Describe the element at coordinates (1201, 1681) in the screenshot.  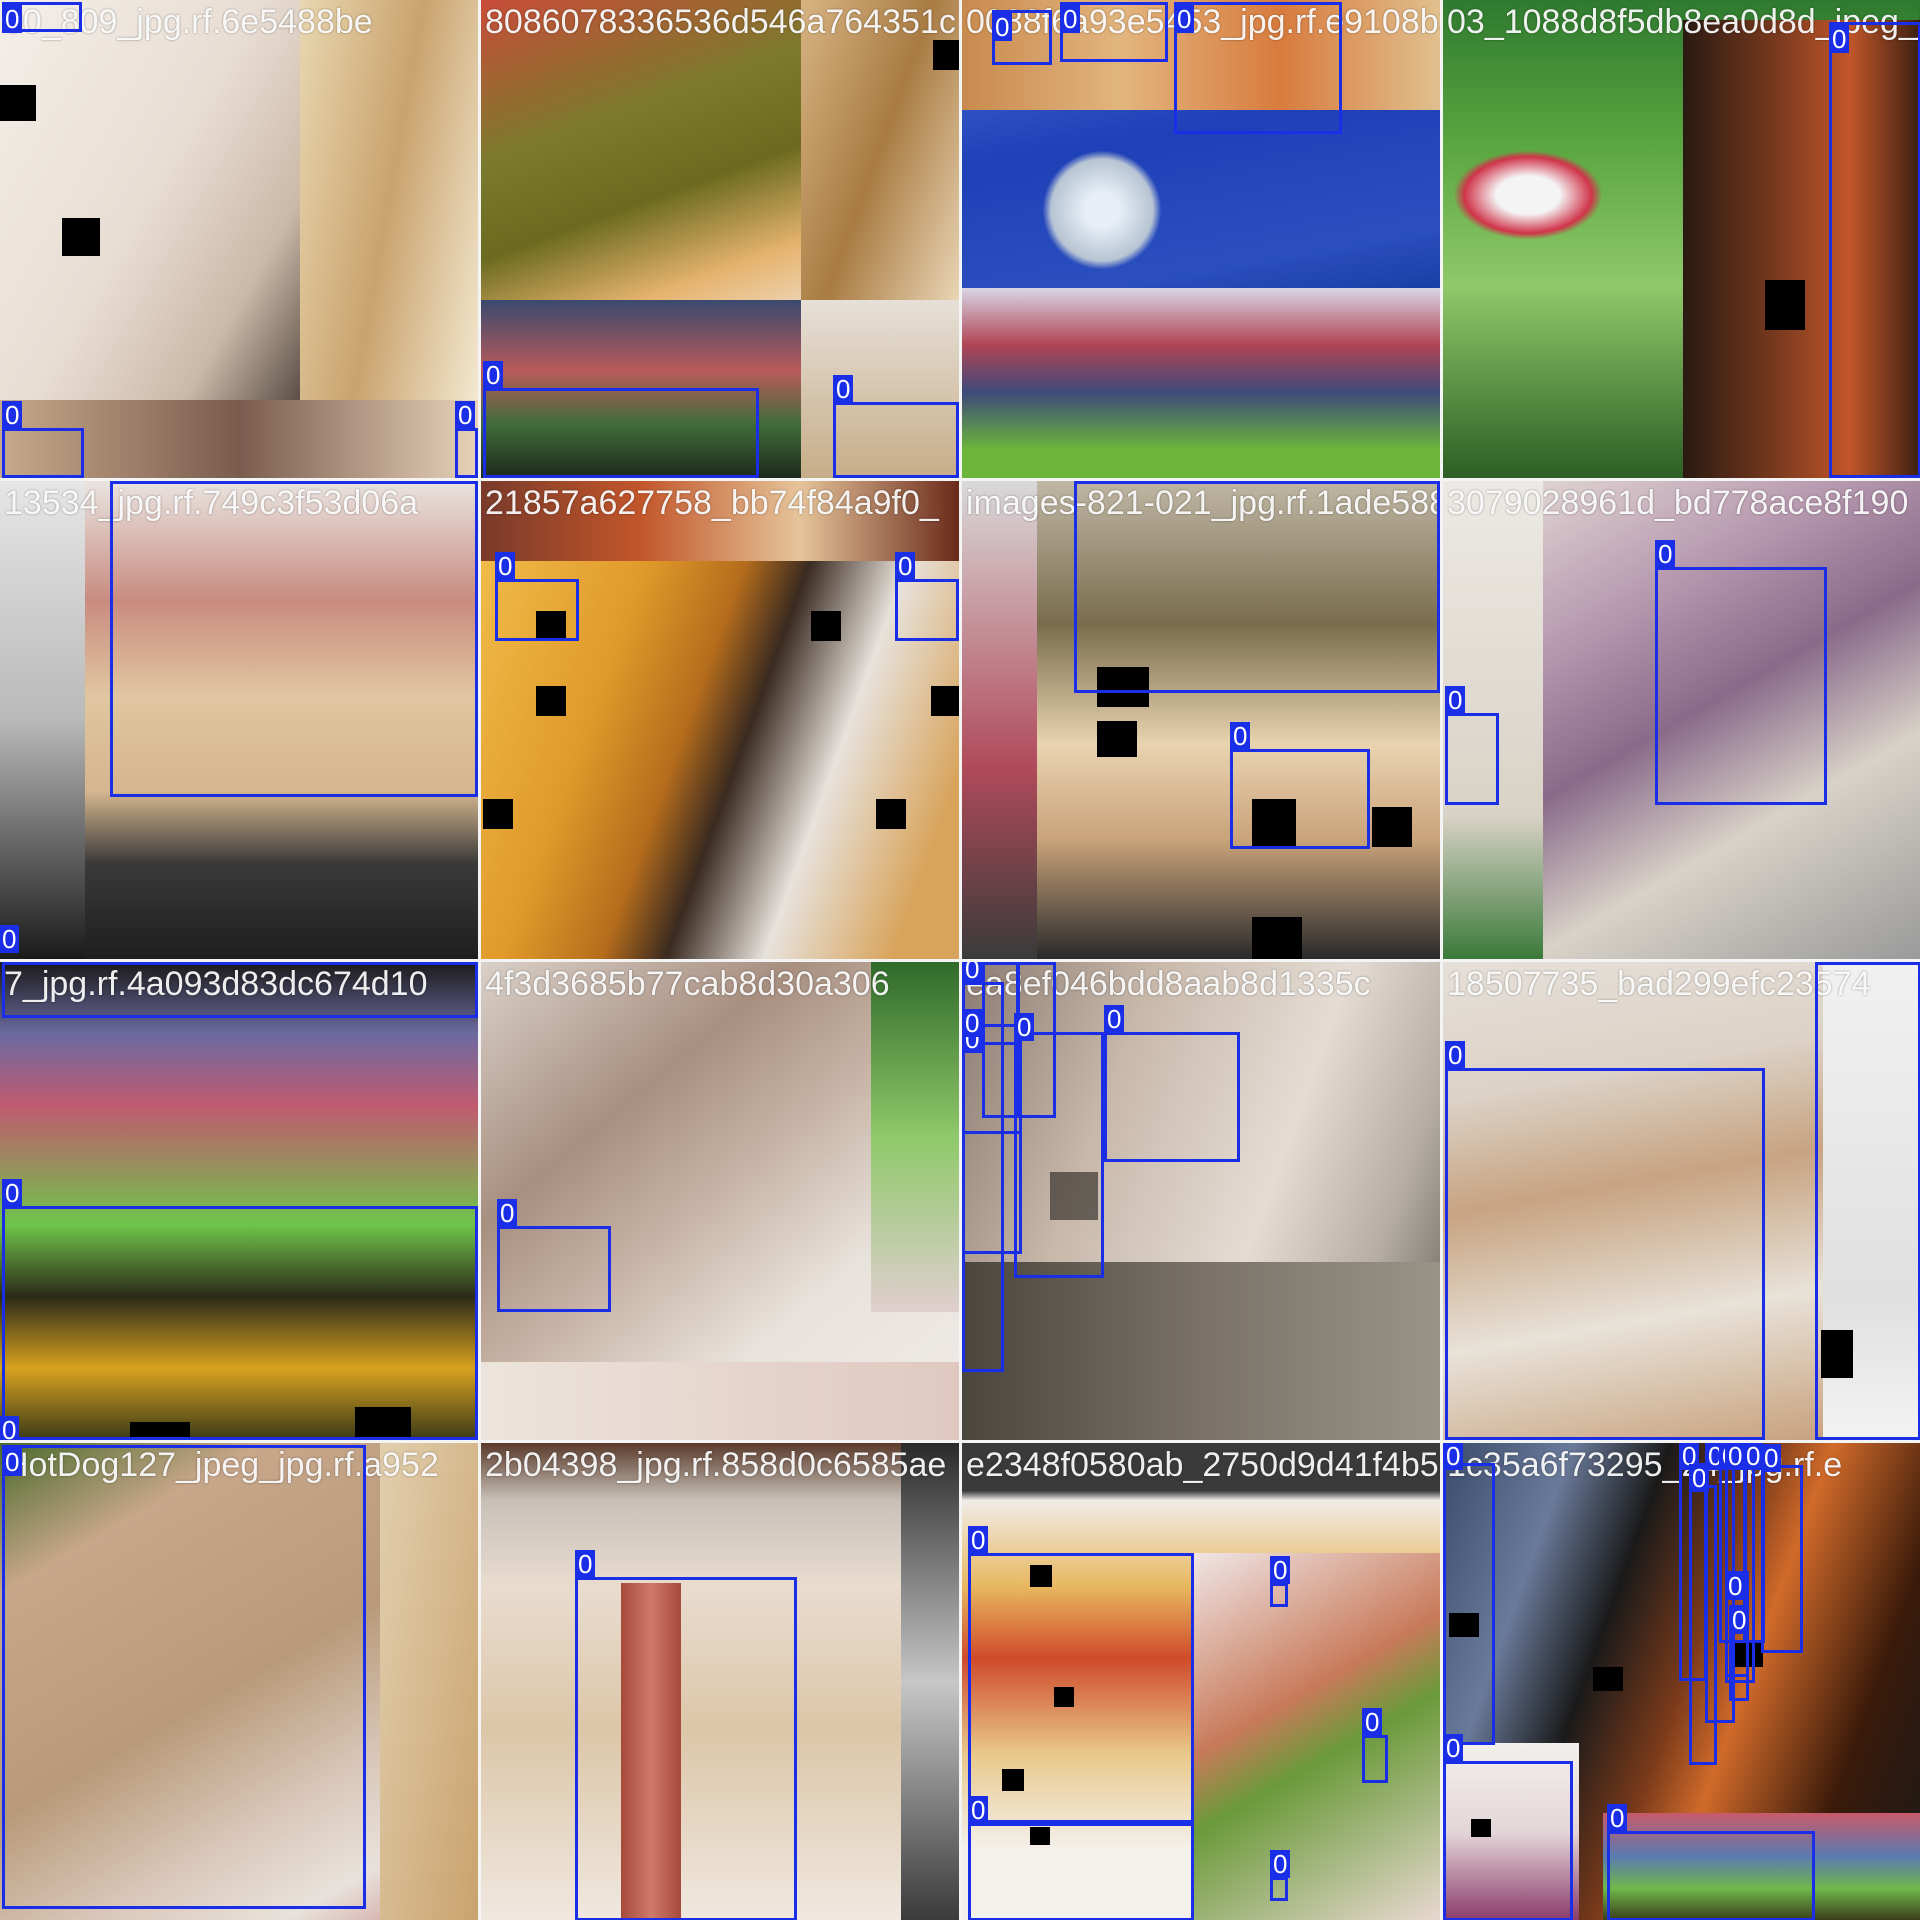
I see `tile-15: e2348f0580ab_2750d9d41f4b53 0 0 0 0 0` at that location.